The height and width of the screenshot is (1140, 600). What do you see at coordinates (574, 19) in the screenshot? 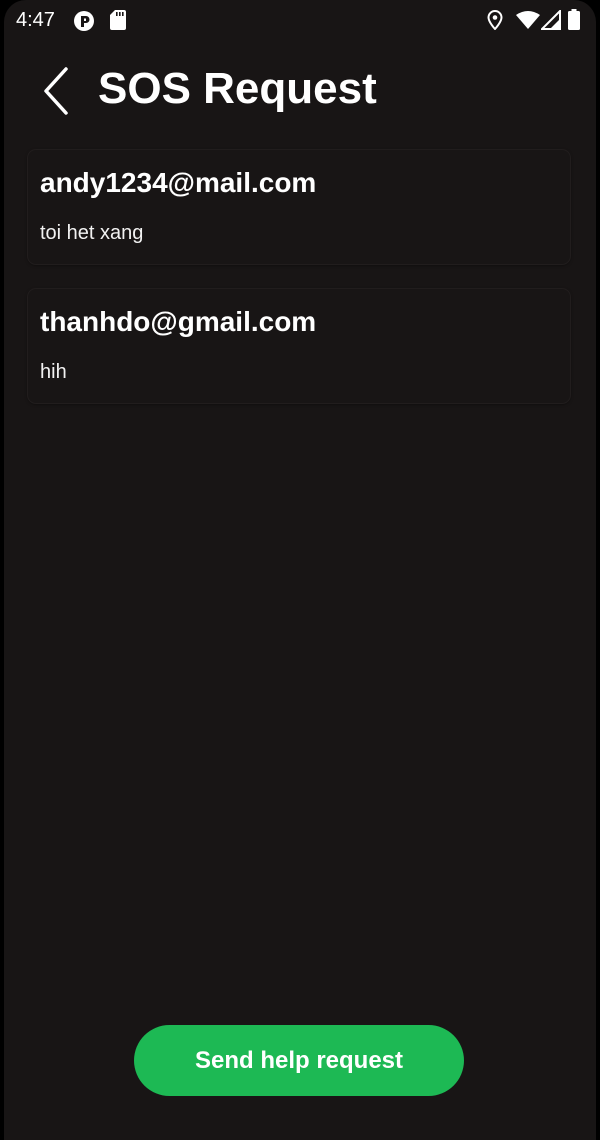
I see `battery-icon` at bounding box center [574, 19].